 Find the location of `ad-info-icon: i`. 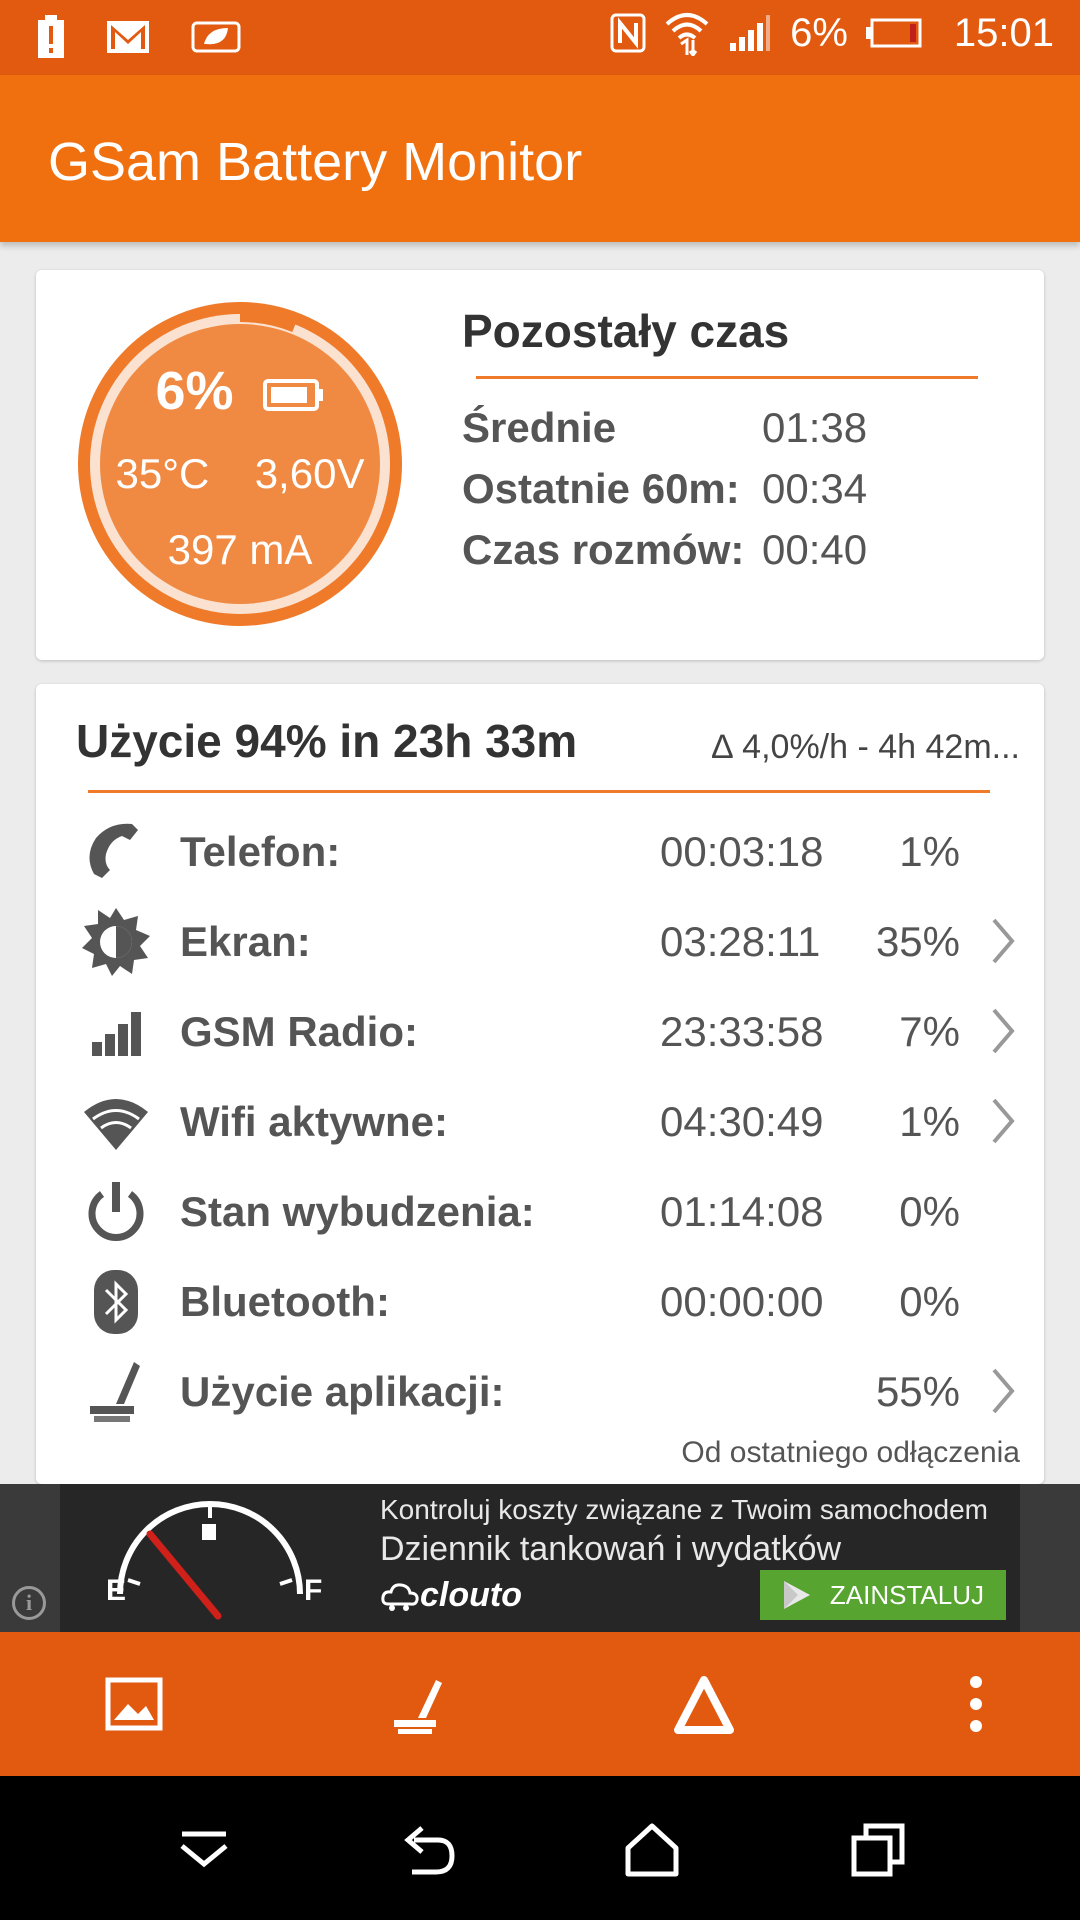

ad-info-icon: i is located at coordinates (29, 1603).